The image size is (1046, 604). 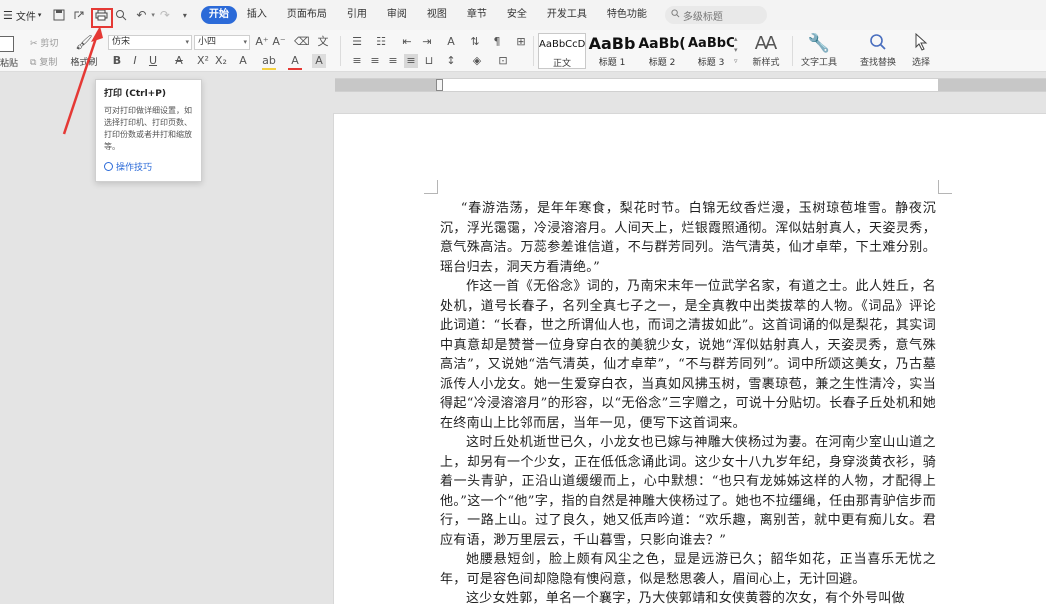 I want to click on annotation-arrow-icon, so click(x=82, y=80).